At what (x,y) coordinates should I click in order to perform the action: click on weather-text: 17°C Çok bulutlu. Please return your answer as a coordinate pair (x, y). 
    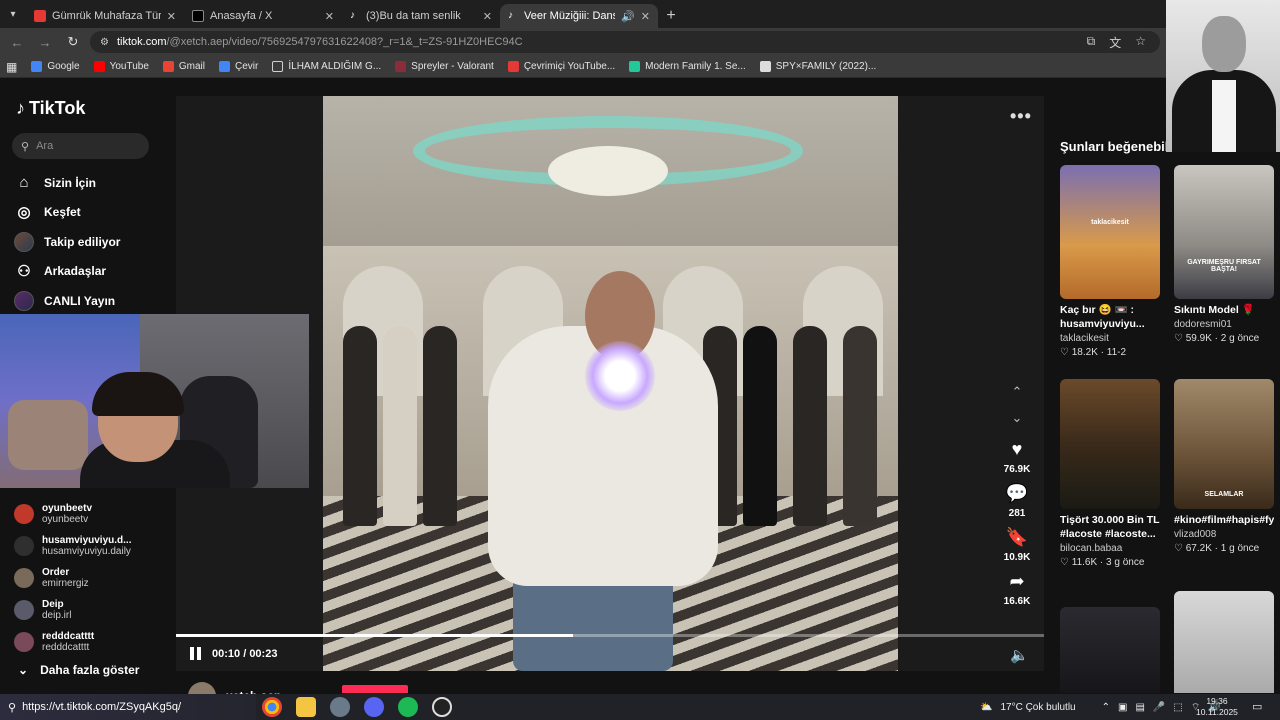
    Looking at the image, I should click on (1037, 707).